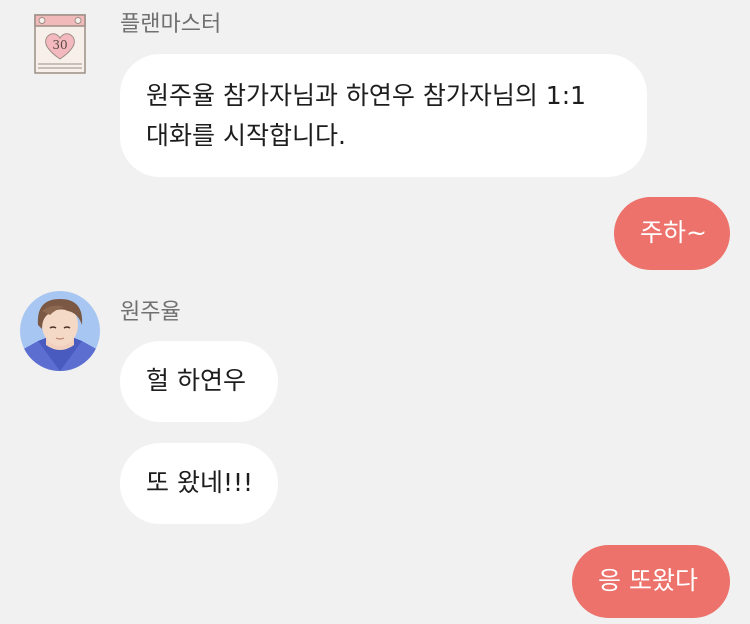 The height and width of the screenshot is (624, 750). I want to click on calendar-heart-icon: 30, so click(60, 44).